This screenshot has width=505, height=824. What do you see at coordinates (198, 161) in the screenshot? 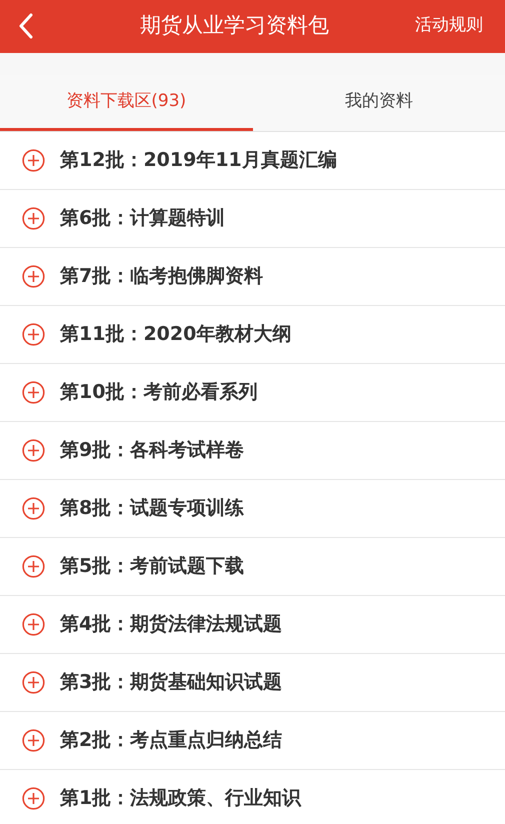
I see `batch-label: 第12批：2019年11月真题汇编` at bounding box center [198, 161].